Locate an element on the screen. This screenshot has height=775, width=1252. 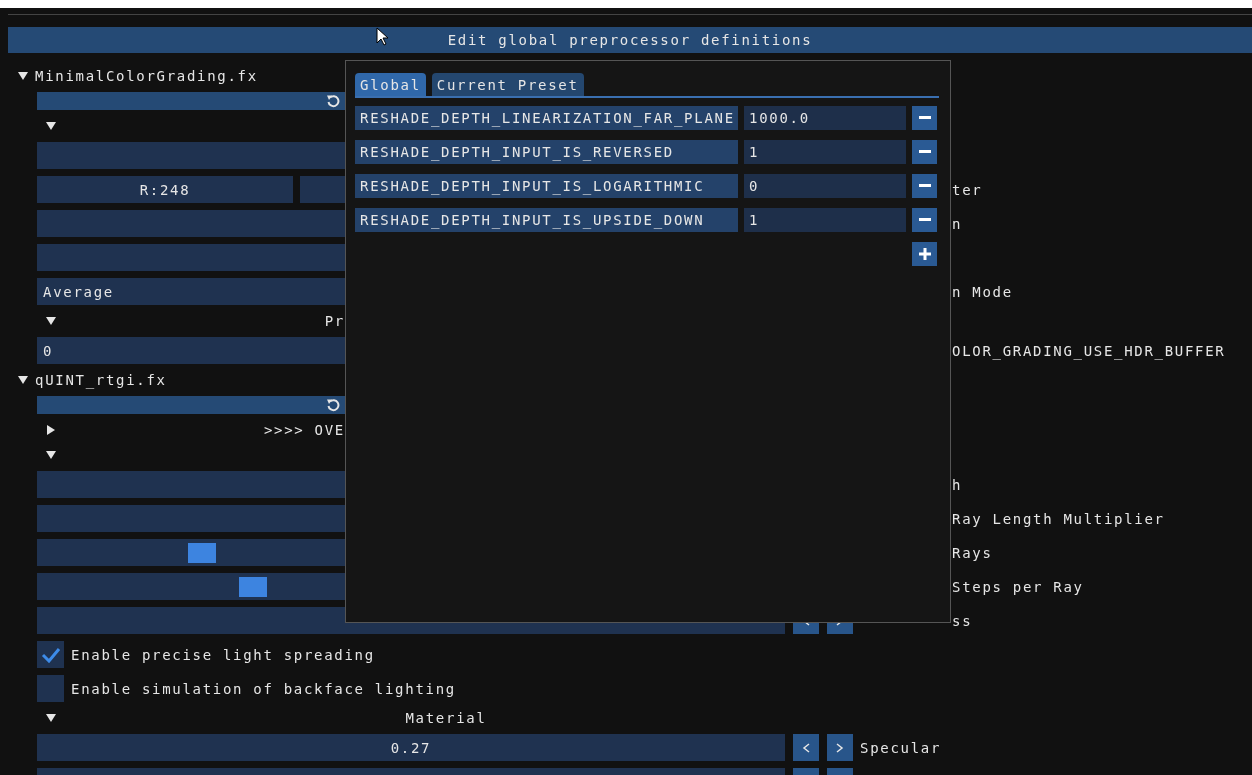
setting-label: n is located at coordinates (957, 223).